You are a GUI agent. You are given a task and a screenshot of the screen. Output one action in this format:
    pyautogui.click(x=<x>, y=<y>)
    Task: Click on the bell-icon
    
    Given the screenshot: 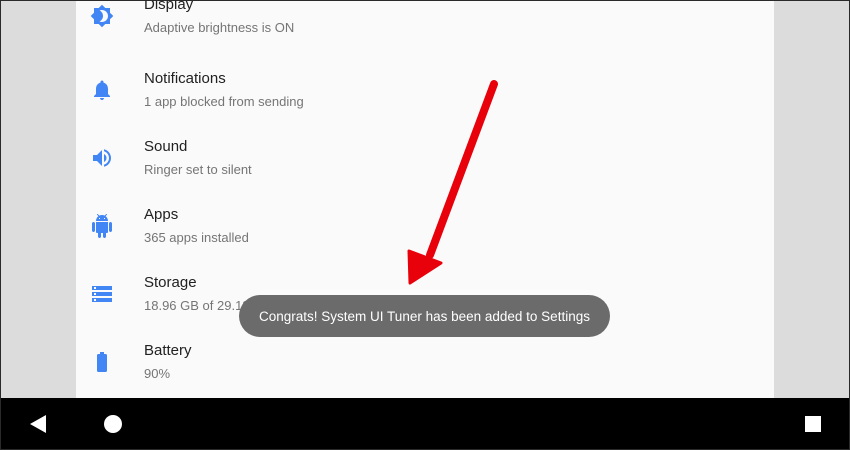 What is the action you would take?
    pyautogui.click(x=102, y=90)
    